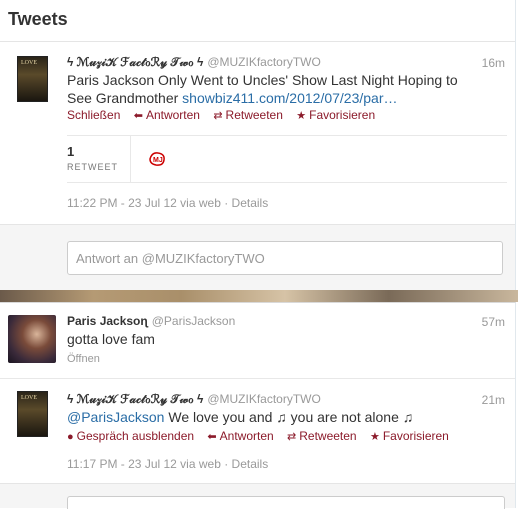  What do you see at coordinates (32, 339) in the screenshot?
I see `avatar` at bounding box center [32, 339].